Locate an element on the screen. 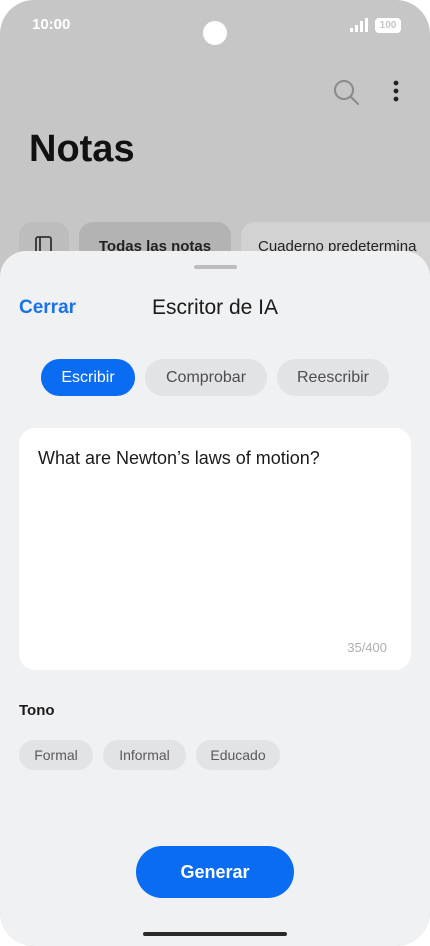  generate-button: Generar is located at coordinates (215, 872).